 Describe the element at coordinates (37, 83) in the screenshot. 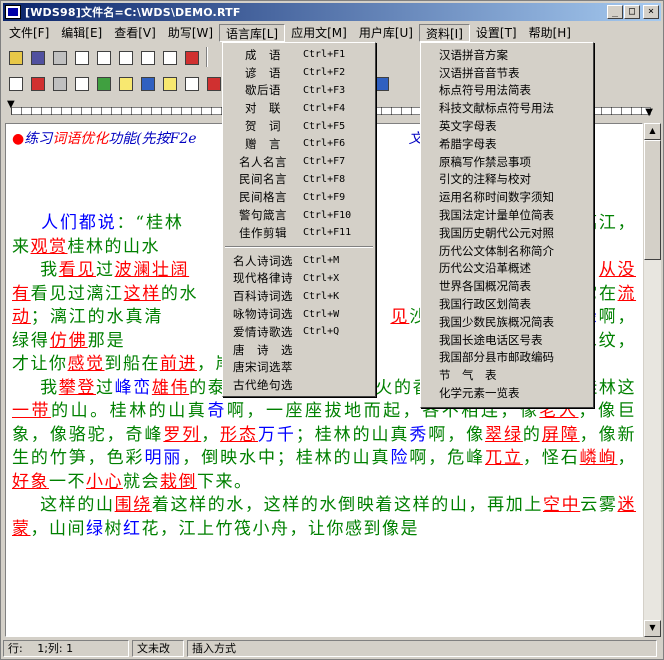

I see `help-query-icon` at that location.